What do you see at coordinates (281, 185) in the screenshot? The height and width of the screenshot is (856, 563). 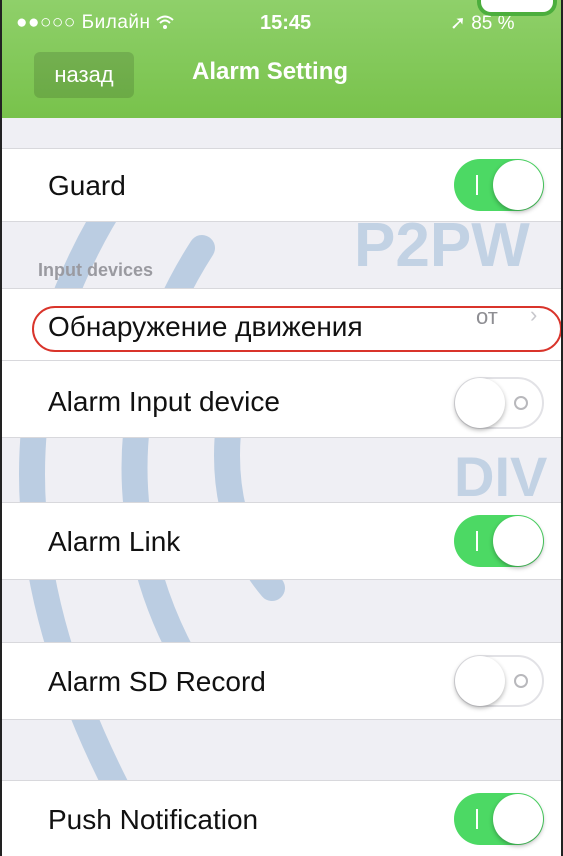 I see `row-guard: Guard` at bounding box center [281, 185].